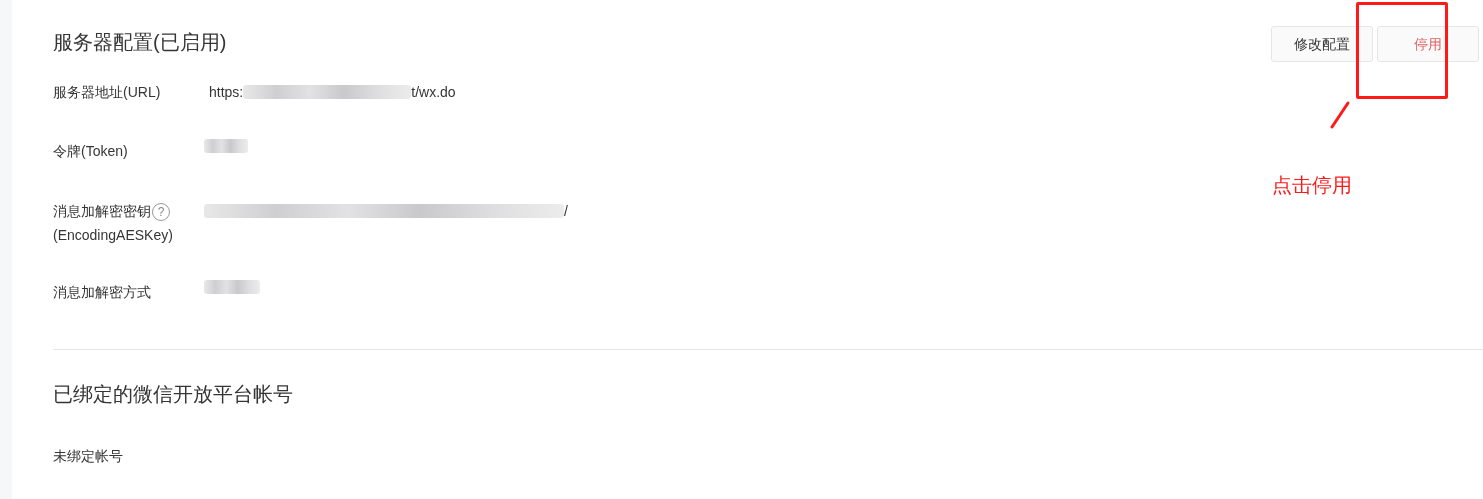 Image resolution: width=1483 pixels, height=499 pixels. I want to click on field-label: 消息加解密密钥, so click(102, 211).